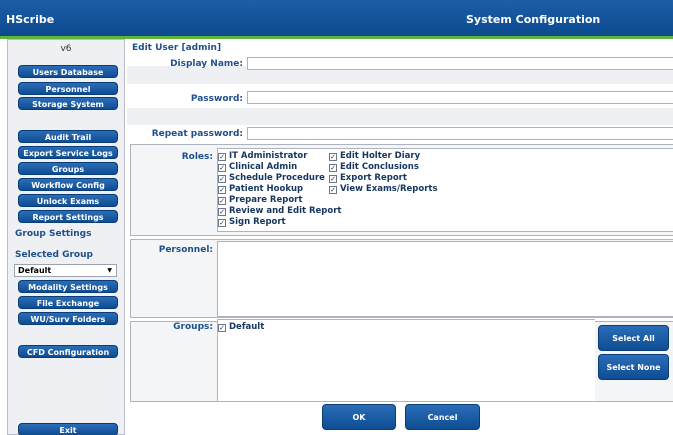  I want to click on select-all-button: Select All, so click(633, 338).